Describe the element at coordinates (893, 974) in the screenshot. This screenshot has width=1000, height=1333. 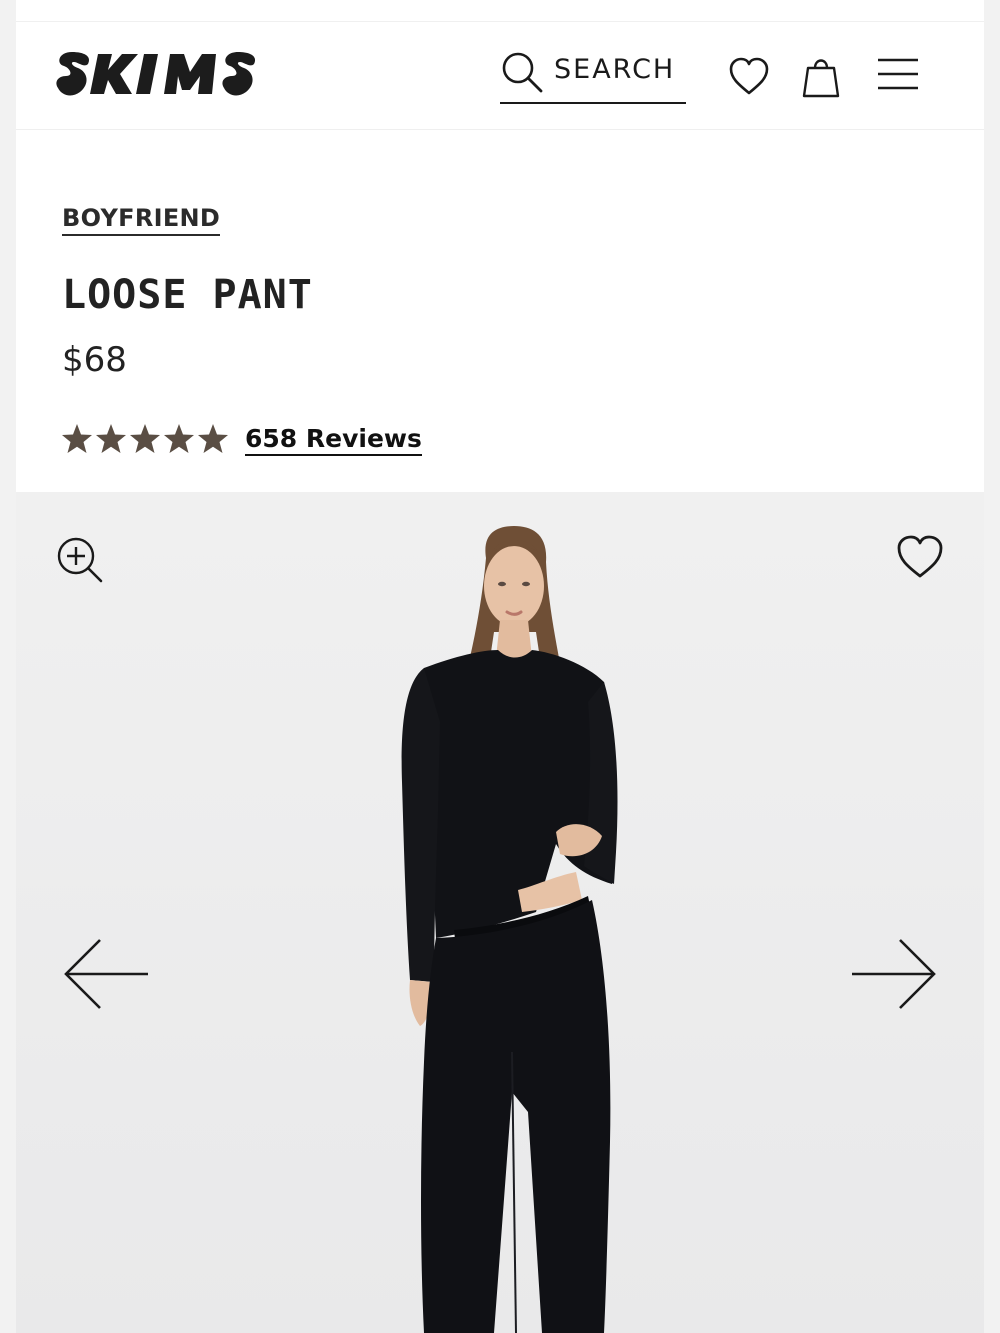
I see `arrow-right-icon` at that location.